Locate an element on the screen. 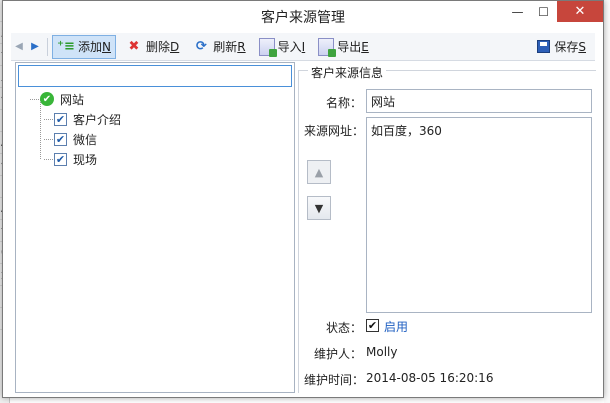 This screenshot has width=610, height=403. arrow-up-icon: ▲ is located at coordinates (319, 172).